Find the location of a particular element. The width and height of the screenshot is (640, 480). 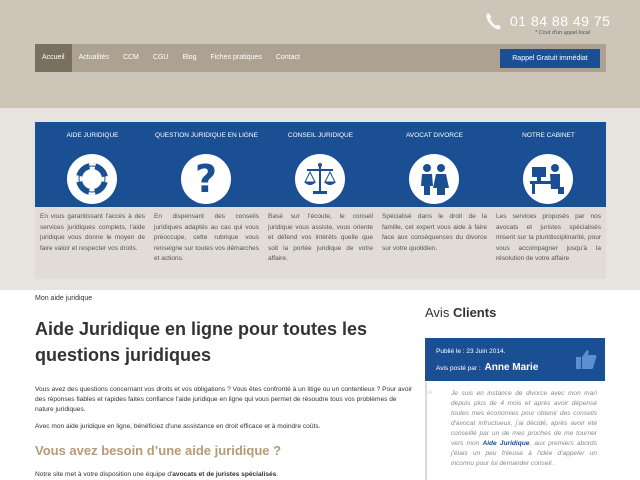

lifebuoy-icon is located at coordinates (92, 179).